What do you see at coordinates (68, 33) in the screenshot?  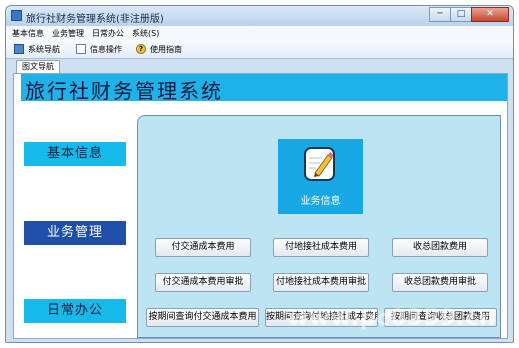 I see `menu-business: 业务管理` at bounding box center [68, 33].